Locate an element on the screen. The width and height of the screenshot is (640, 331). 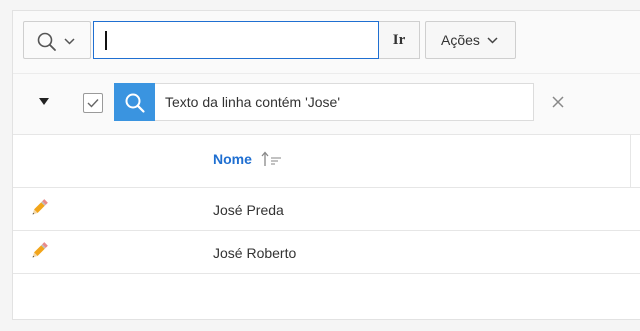
cell-nome: José Roberto is located at coordinates (255, 253).